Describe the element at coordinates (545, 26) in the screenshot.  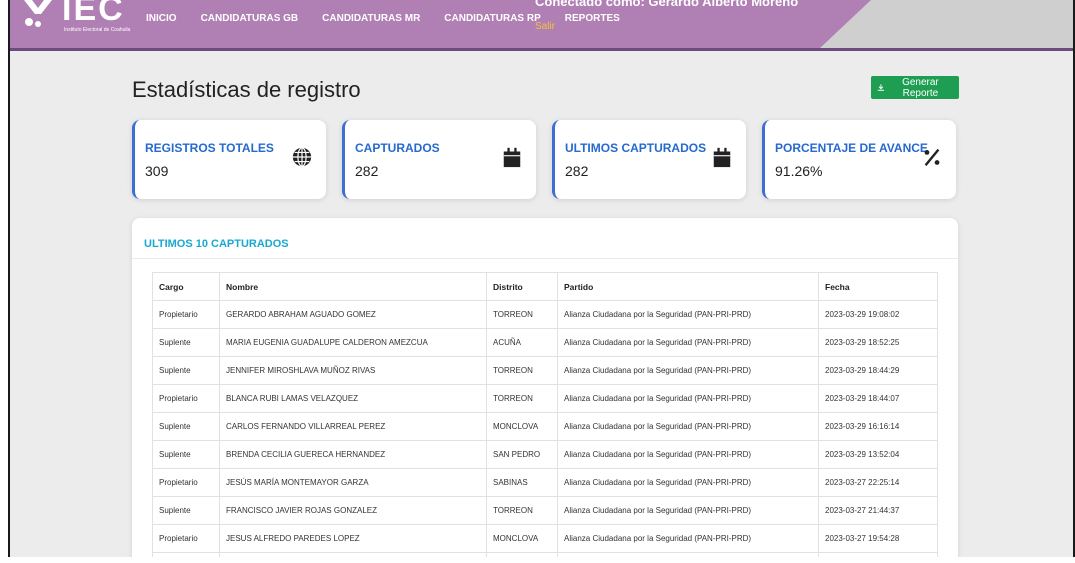
I see `logout-link: Salir` at that location.